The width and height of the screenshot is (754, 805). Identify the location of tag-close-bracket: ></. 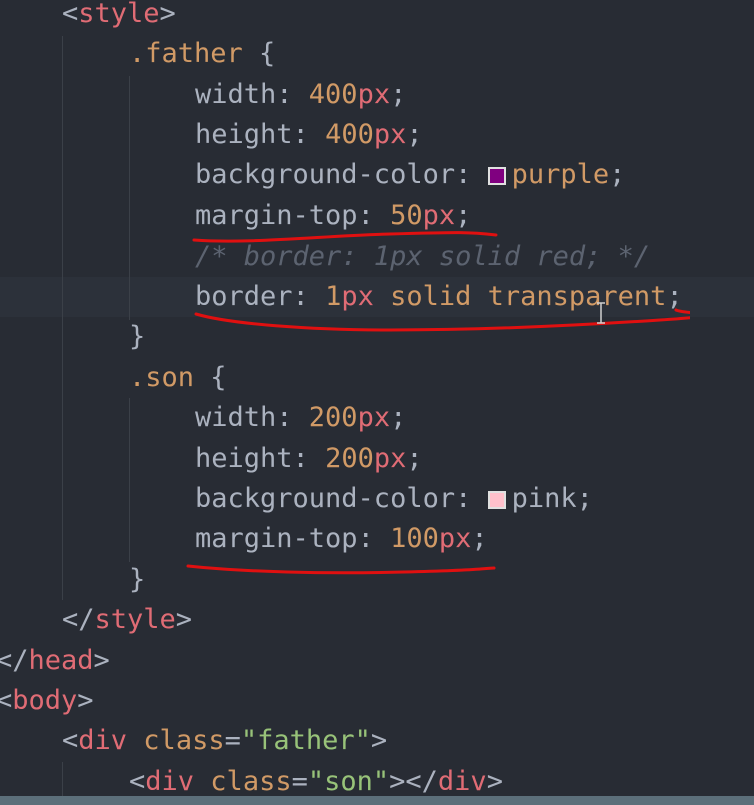
(413, 781).